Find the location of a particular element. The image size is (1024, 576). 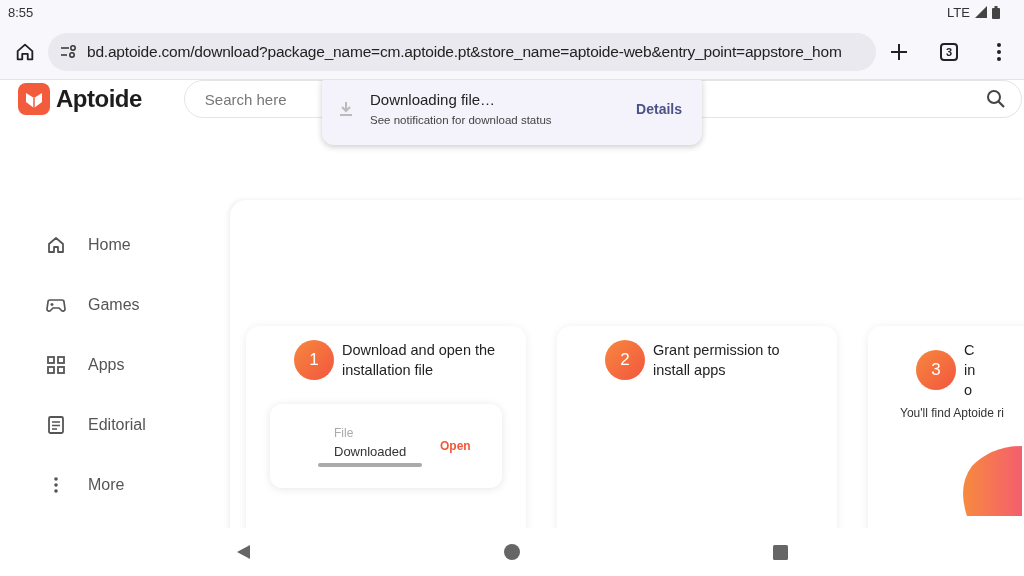

grid-icon is located at coordinates (56, 365).